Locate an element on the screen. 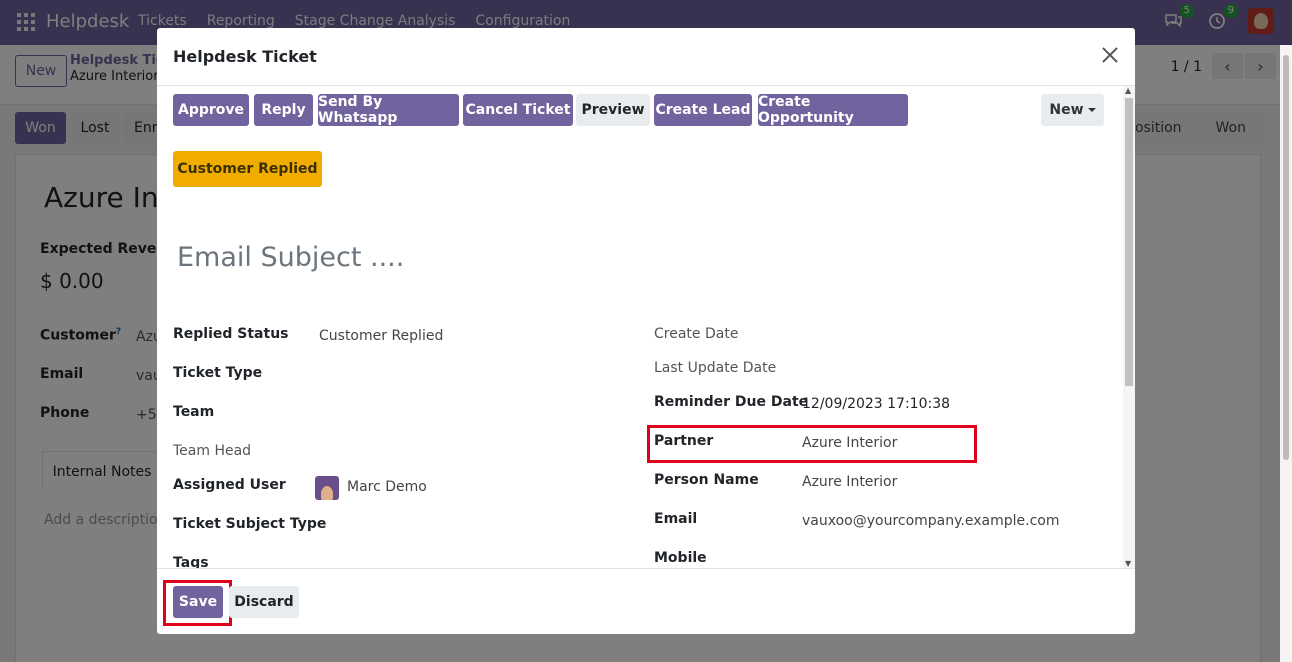  page-scrollbar is located at coordinates (1286, 353).